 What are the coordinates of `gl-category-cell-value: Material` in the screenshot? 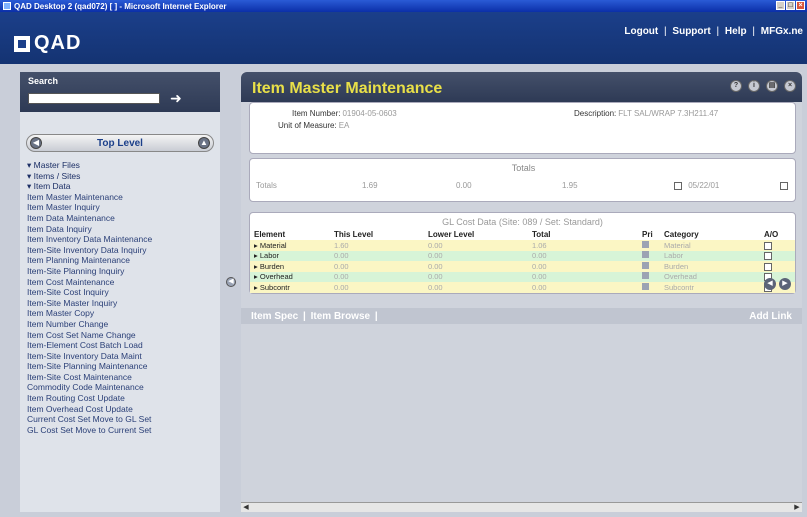 It's located at (677, 245).